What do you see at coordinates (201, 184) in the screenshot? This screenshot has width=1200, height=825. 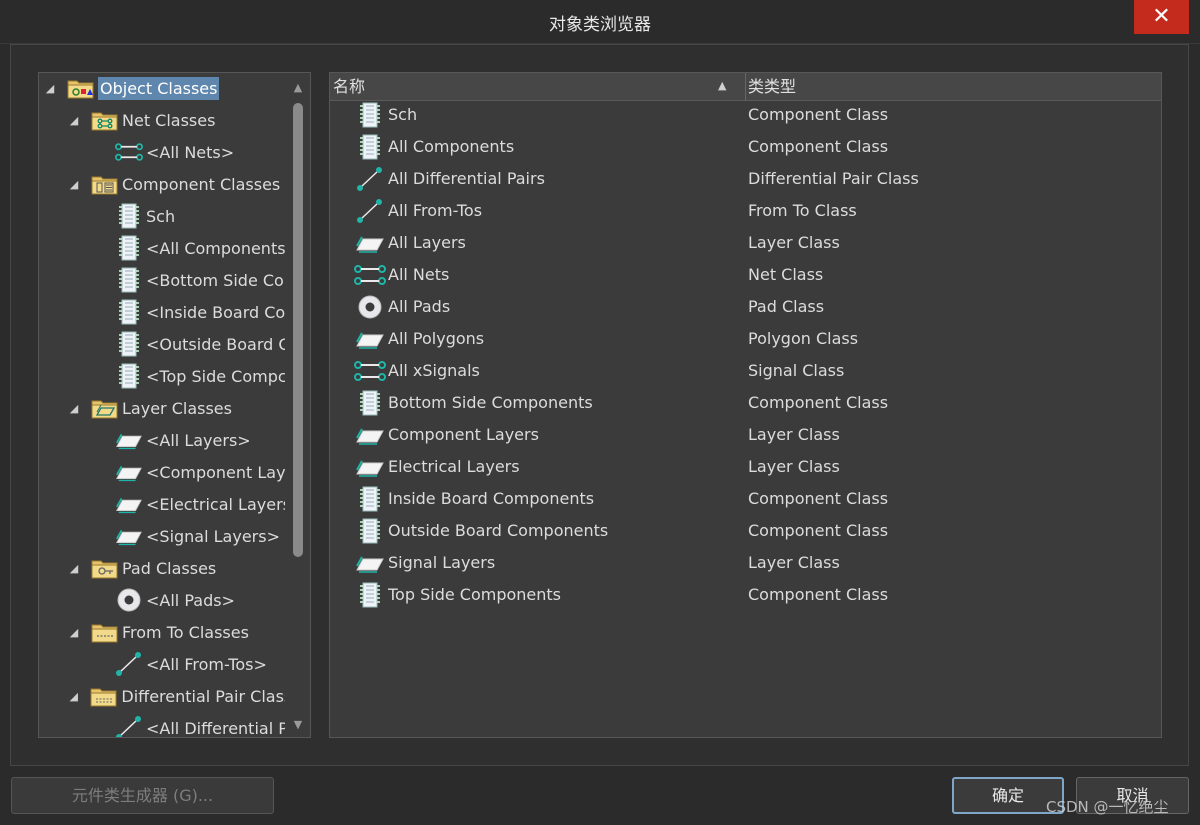 I see `tree-item-label: Component Classes` at bounding box center [201, 184].